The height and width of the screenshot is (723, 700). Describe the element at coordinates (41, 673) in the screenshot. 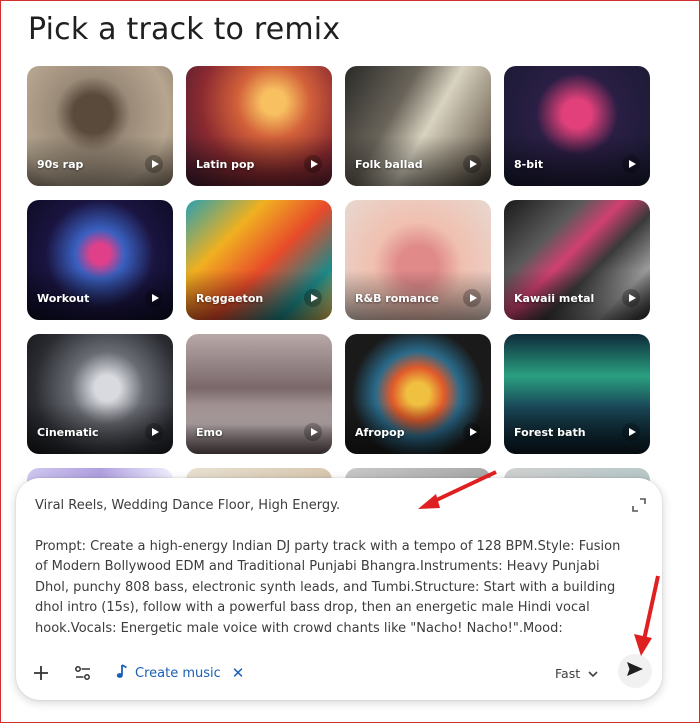

I see `plus-icon` at that location.